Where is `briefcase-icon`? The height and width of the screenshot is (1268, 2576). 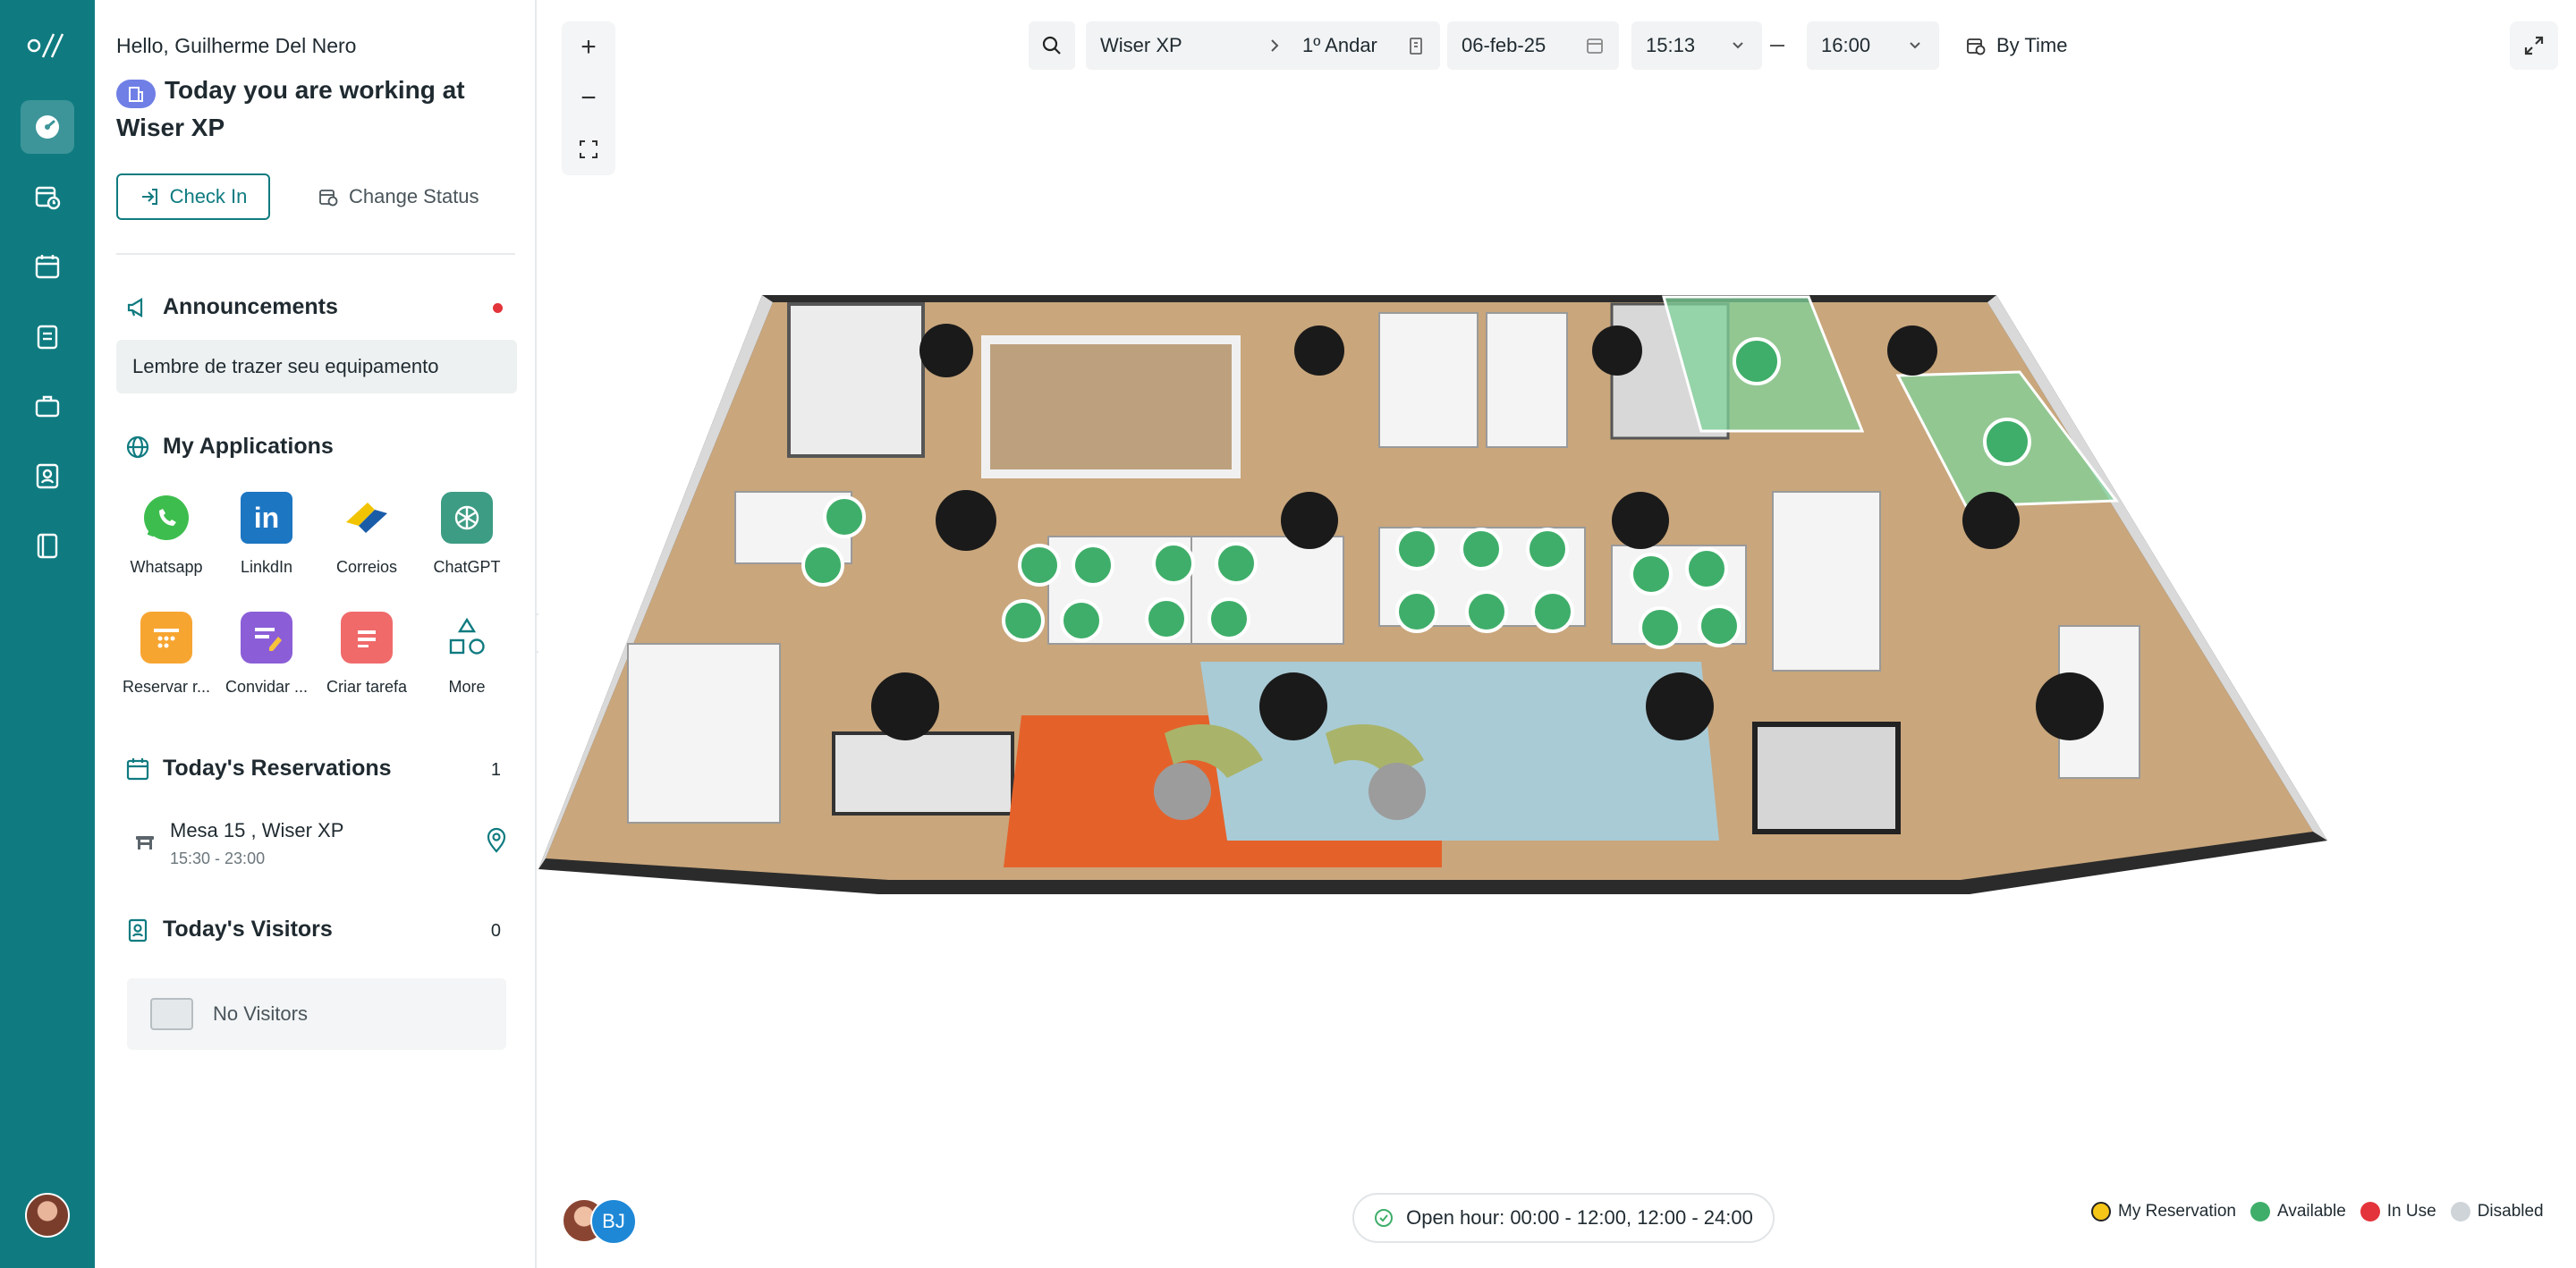 briefcase-icon is located at coordinates (47, 406).